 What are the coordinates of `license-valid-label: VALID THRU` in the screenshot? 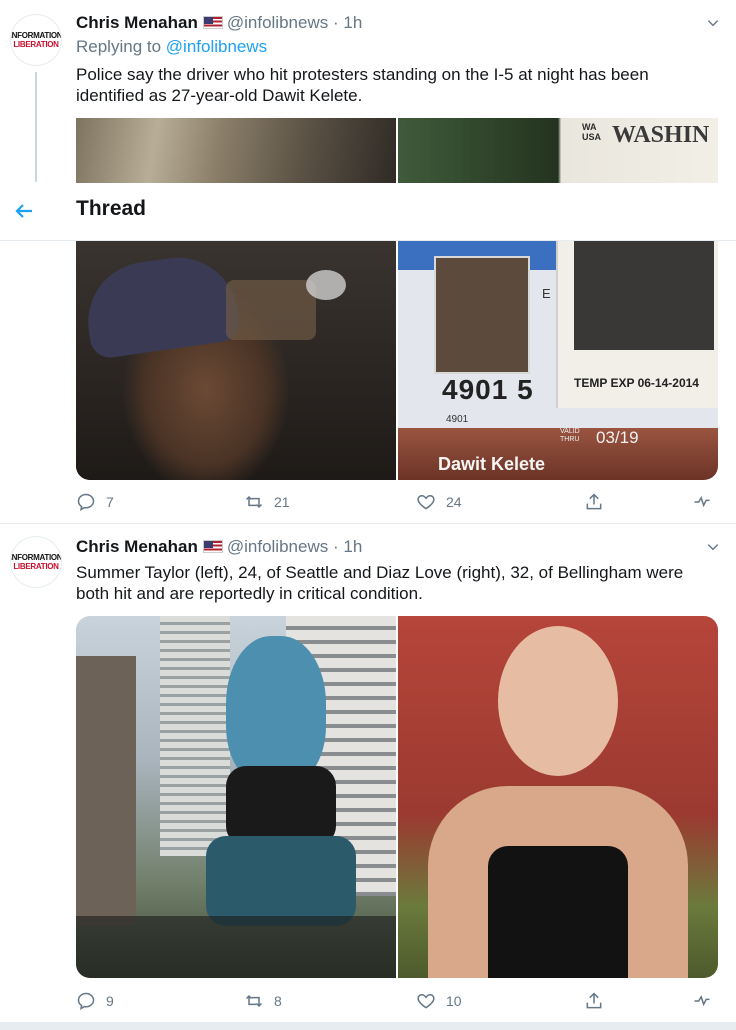 It's located at (570, 435).